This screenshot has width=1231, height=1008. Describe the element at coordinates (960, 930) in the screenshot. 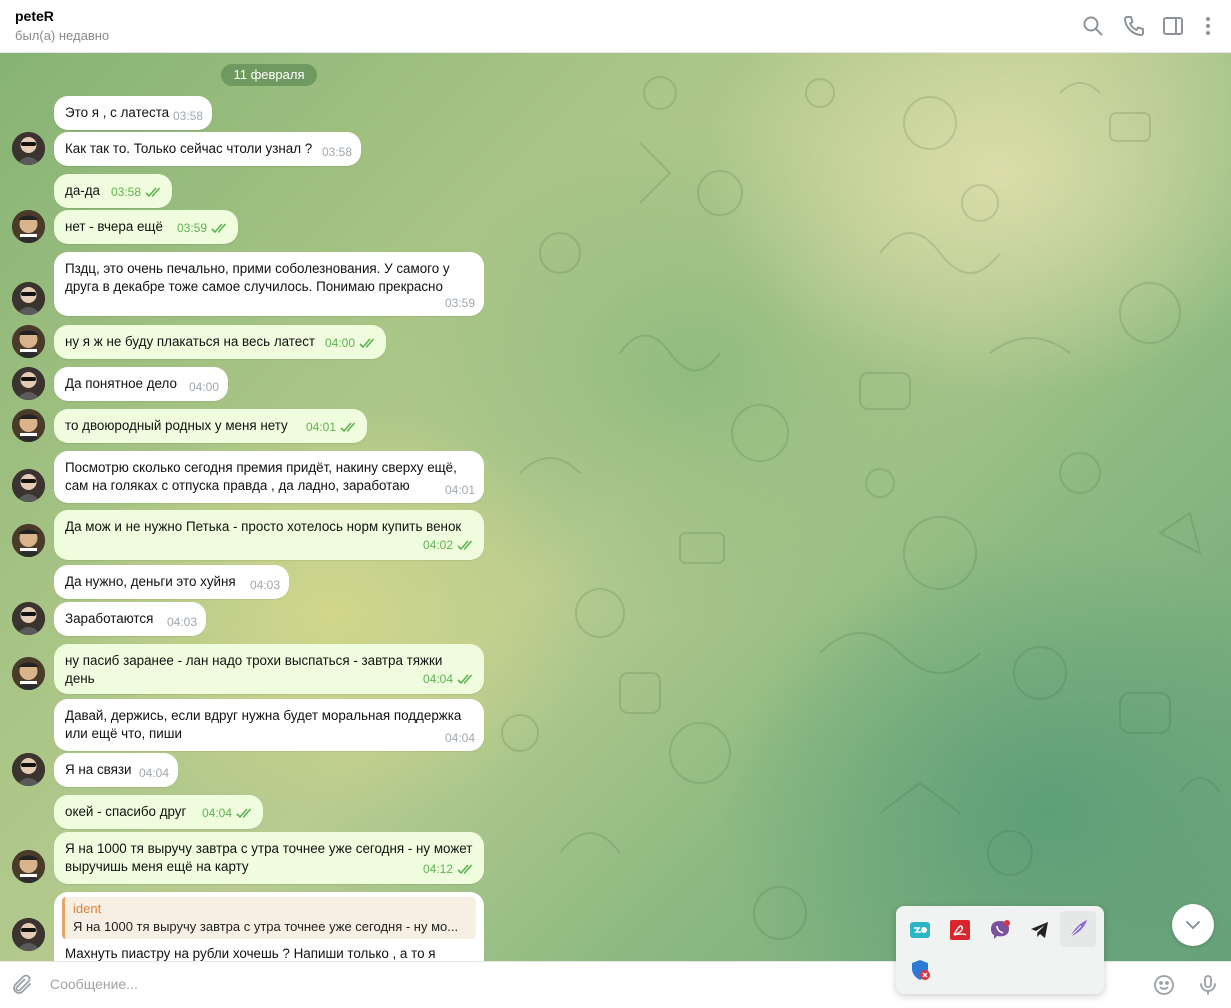

I see `adobe-reader-icon` at that location.